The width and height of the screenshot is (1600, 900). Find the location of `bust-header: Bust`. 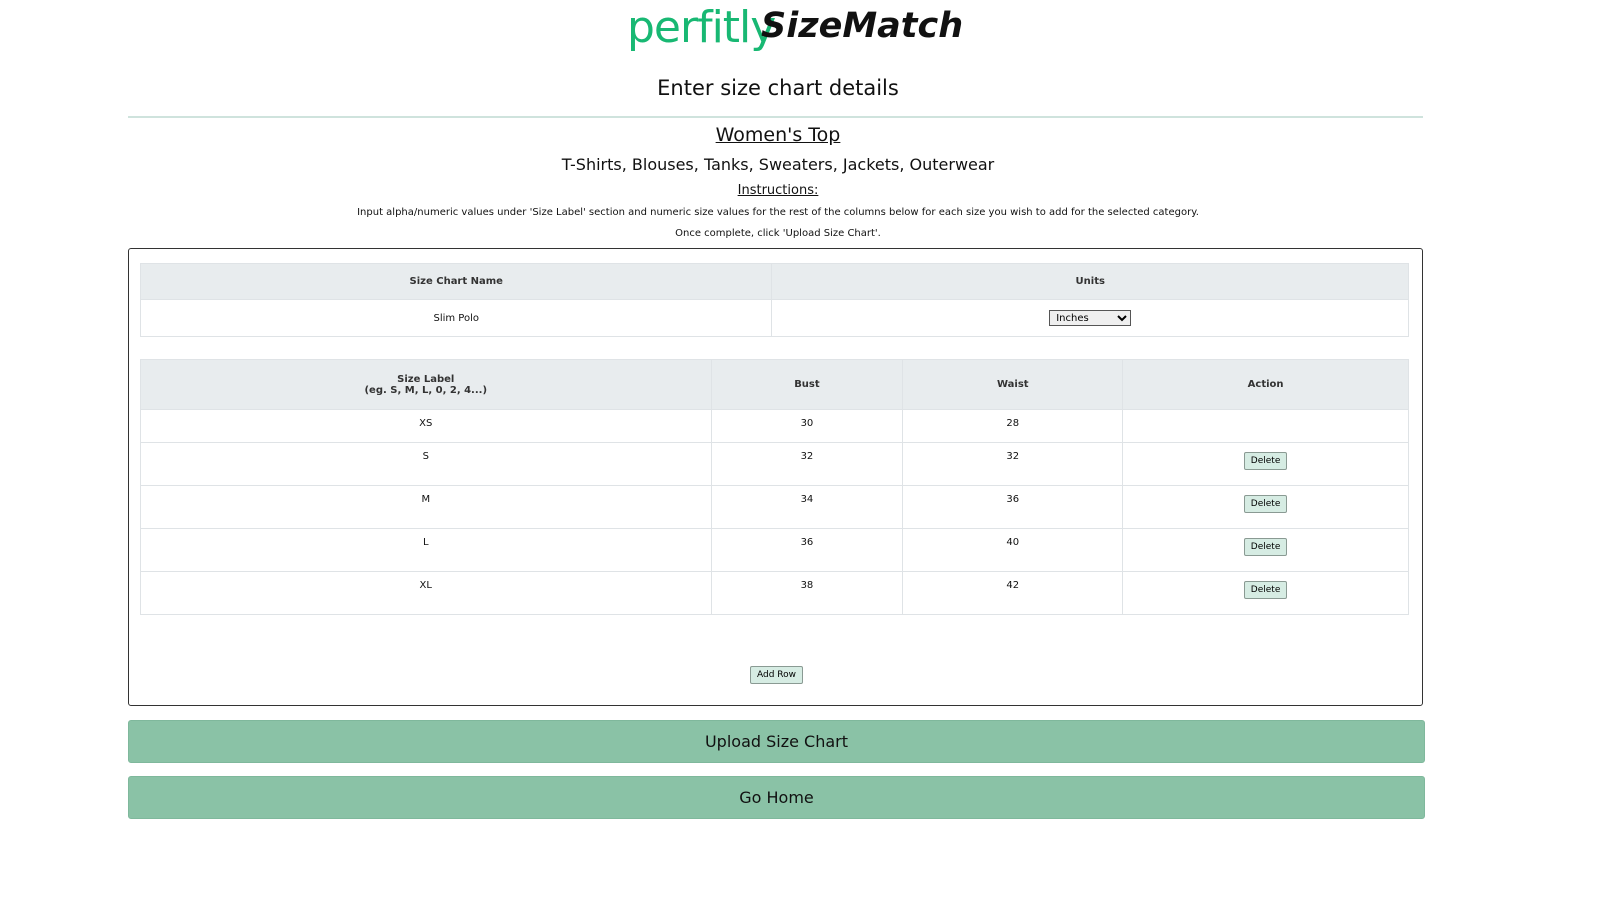

bust-header: Bust is located at coordinates (807, 384).